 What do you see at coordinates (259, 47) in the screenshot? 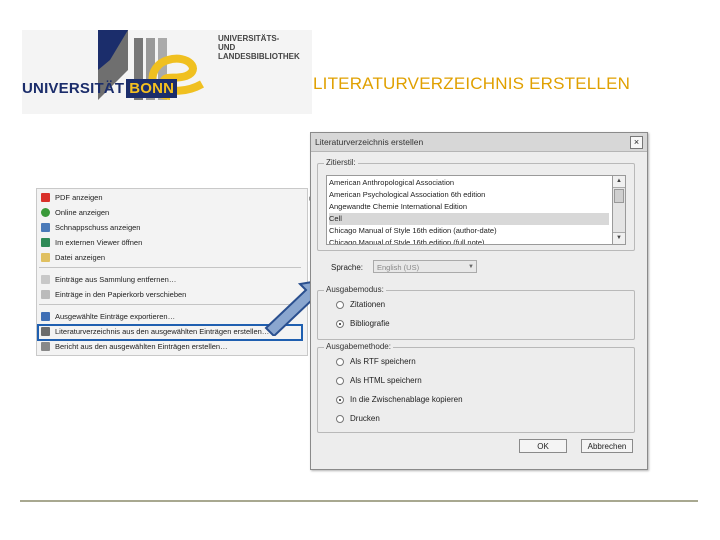
I see `library-name: UNIVERSITÄTS- UND LANDESBIBLIOTHEK` at bounding box center [259, 47].